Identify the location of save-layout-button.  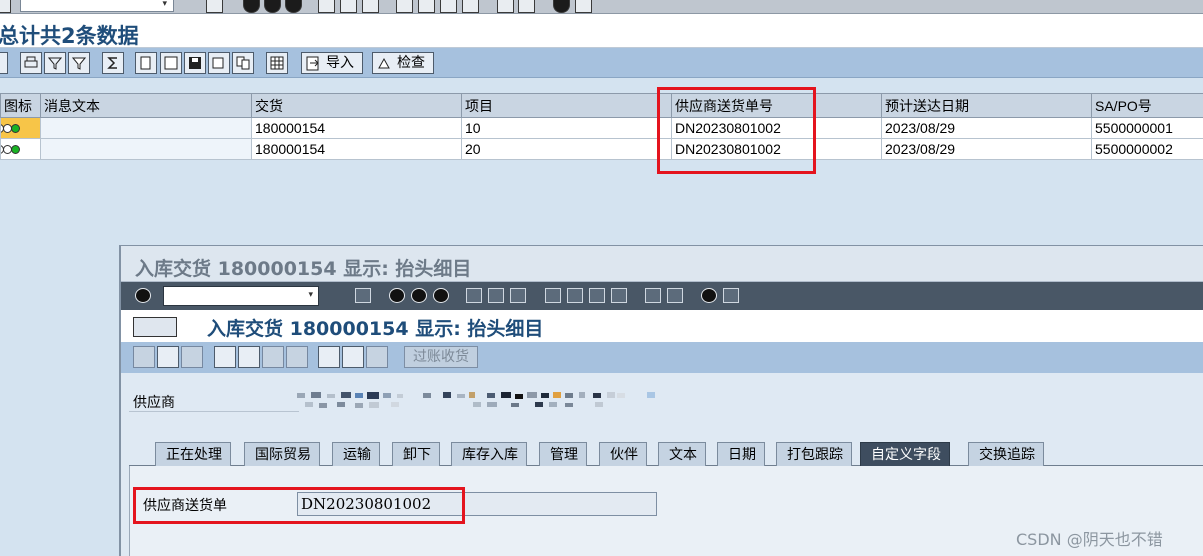
(195, 63).